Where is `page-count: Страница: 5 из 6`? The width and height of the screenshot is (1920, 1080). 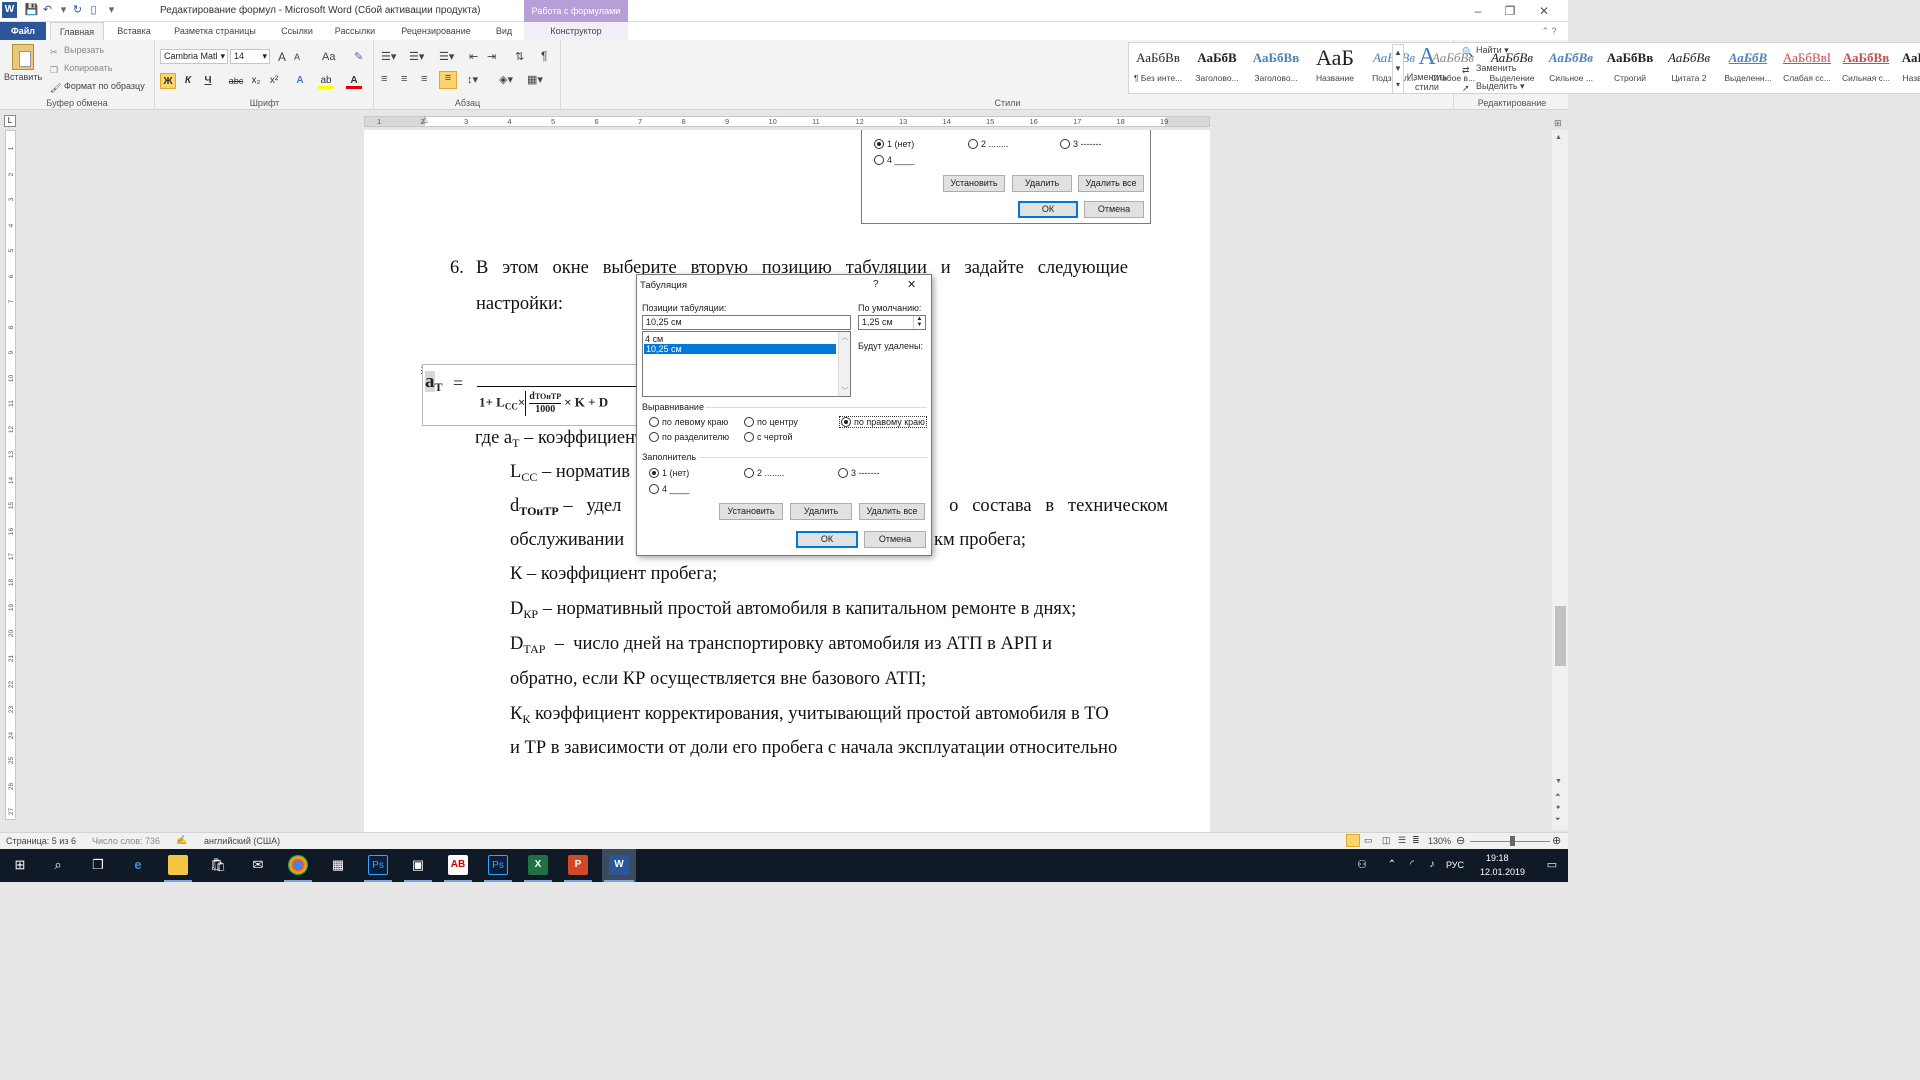 page-count: Страница: 5 из 6 is located at coordinates (41, 841).